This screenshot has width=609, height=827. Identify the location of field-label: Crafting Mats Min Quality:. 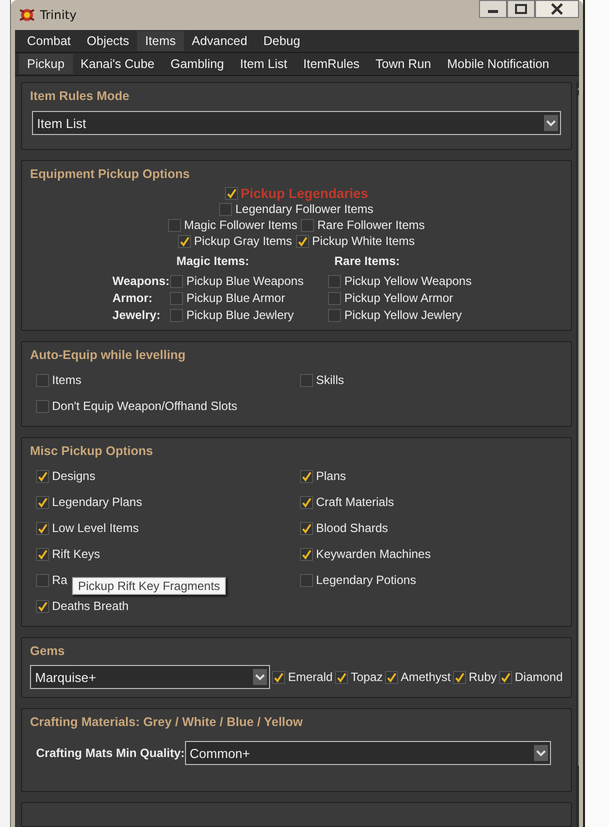
(110, 753).